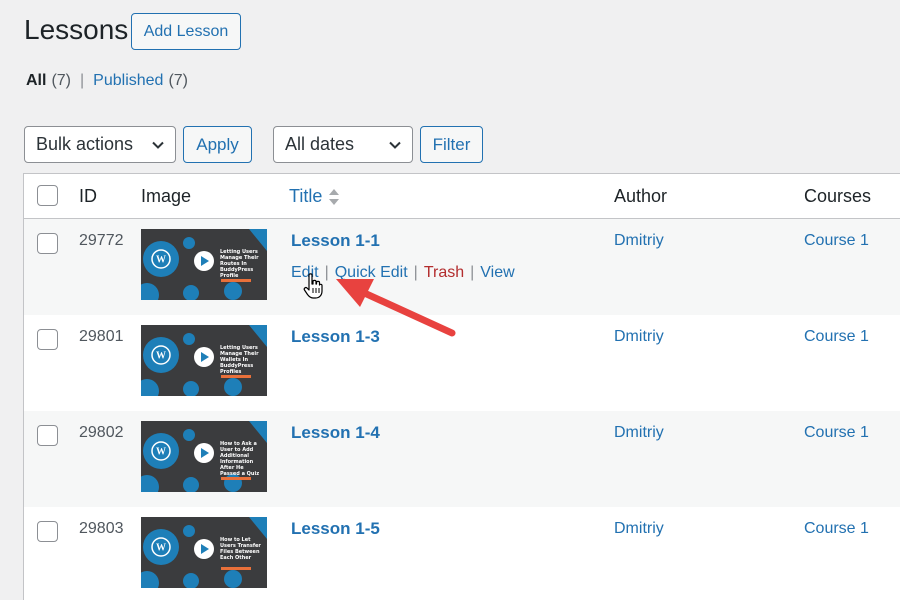  I want to click on row-id: 29803, so click(101, 528).